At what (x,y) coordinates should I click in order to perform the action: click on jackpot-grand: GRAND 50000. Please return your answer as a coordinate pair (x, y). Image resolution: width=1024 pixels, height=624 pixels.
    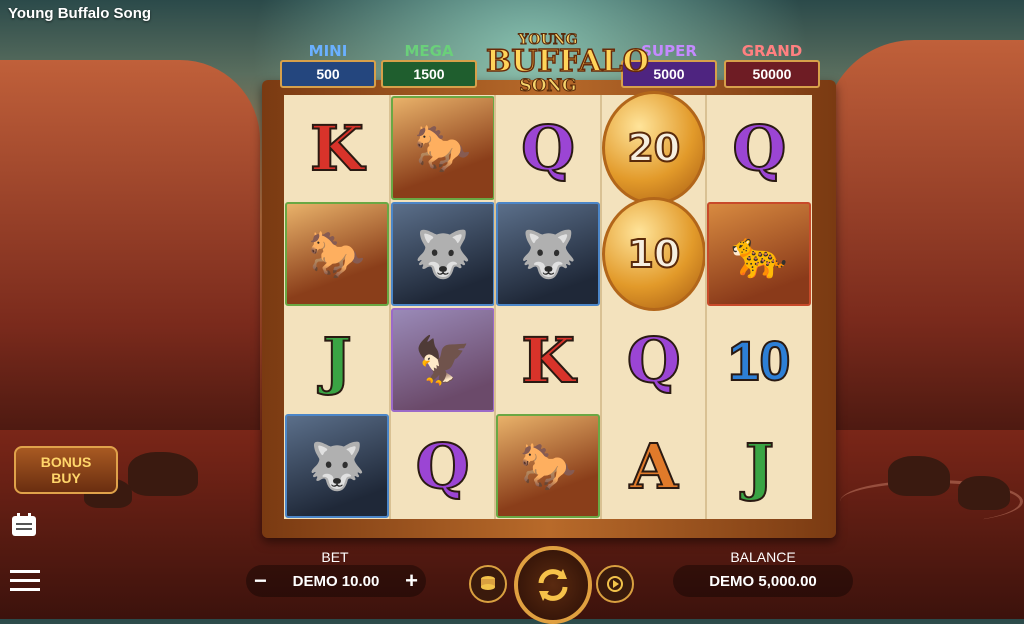
    Looking at the image, I should click on (772, 65).